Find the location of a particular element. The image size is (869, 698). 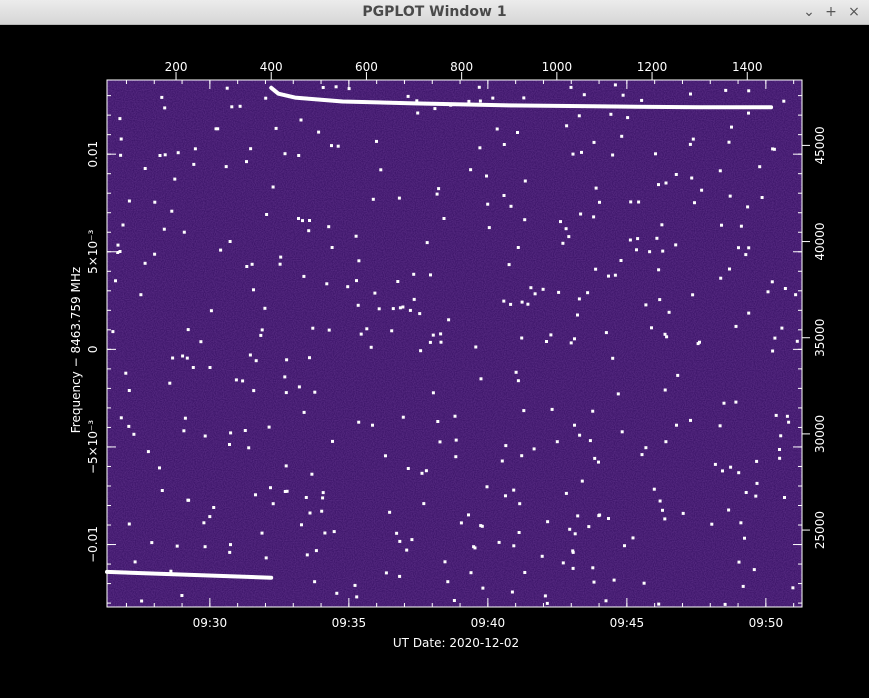

minimize-icon: ⌄ is located at coordinates (809, 12).